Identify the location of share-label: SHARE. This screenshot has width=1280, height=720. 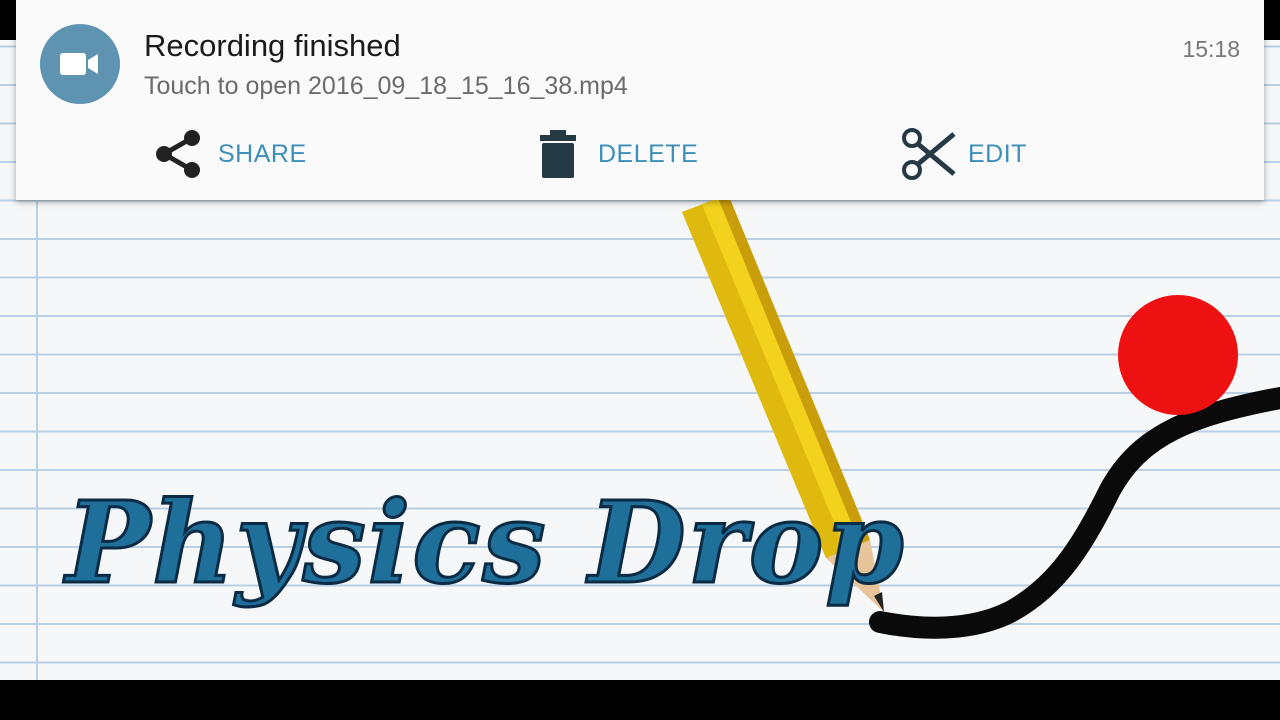
(262, 153).